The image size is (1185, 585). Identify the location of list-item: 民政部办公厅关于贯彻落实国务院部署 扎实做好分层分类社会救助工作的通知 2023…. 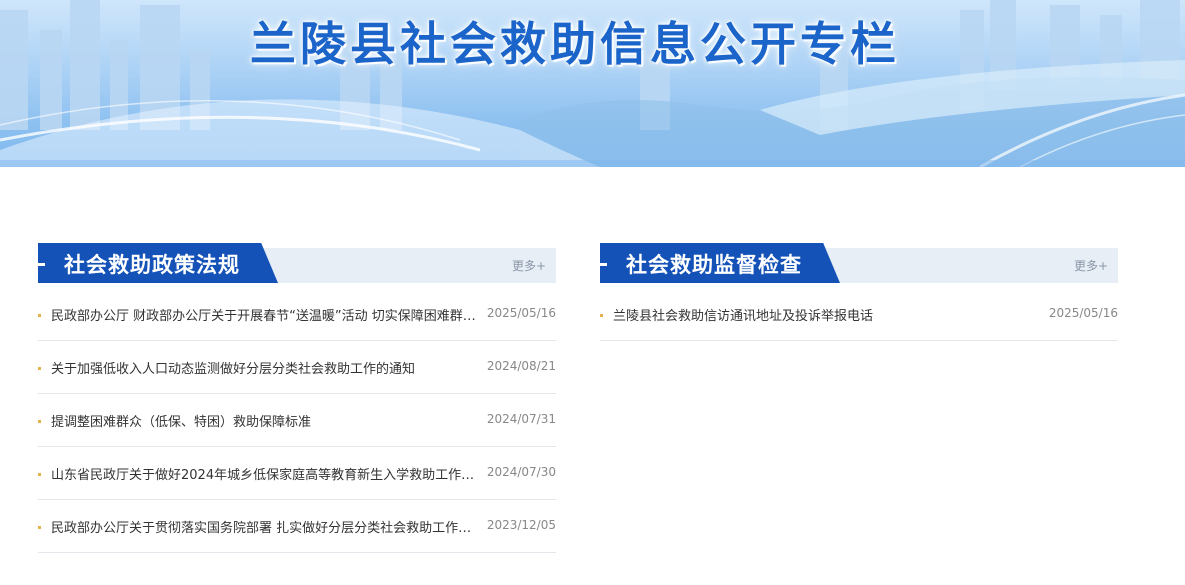
(297, 526).